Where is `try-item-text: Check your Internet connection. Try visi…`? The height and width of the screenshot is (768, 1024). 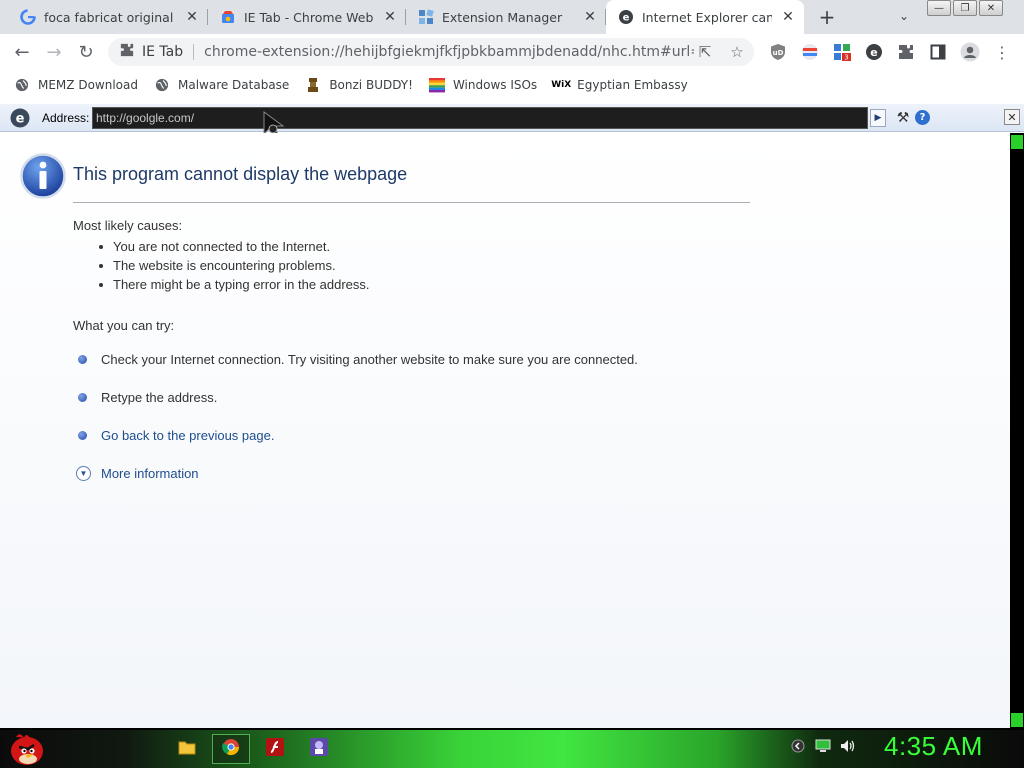
try-item-text: Check your Internet connection. Try visi… is located at coordinates (369, 359).